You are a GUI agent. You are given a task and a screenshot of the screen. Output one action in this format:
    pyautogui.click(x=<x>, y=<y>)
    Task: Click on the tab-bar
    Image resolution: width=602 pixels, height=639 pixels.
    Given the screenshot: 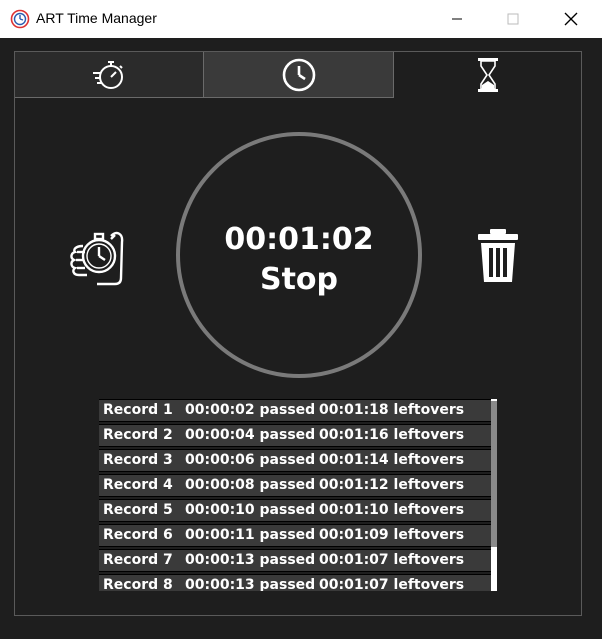 What is the action you would take?
    pyautogui.click(x=298, y=75)
    